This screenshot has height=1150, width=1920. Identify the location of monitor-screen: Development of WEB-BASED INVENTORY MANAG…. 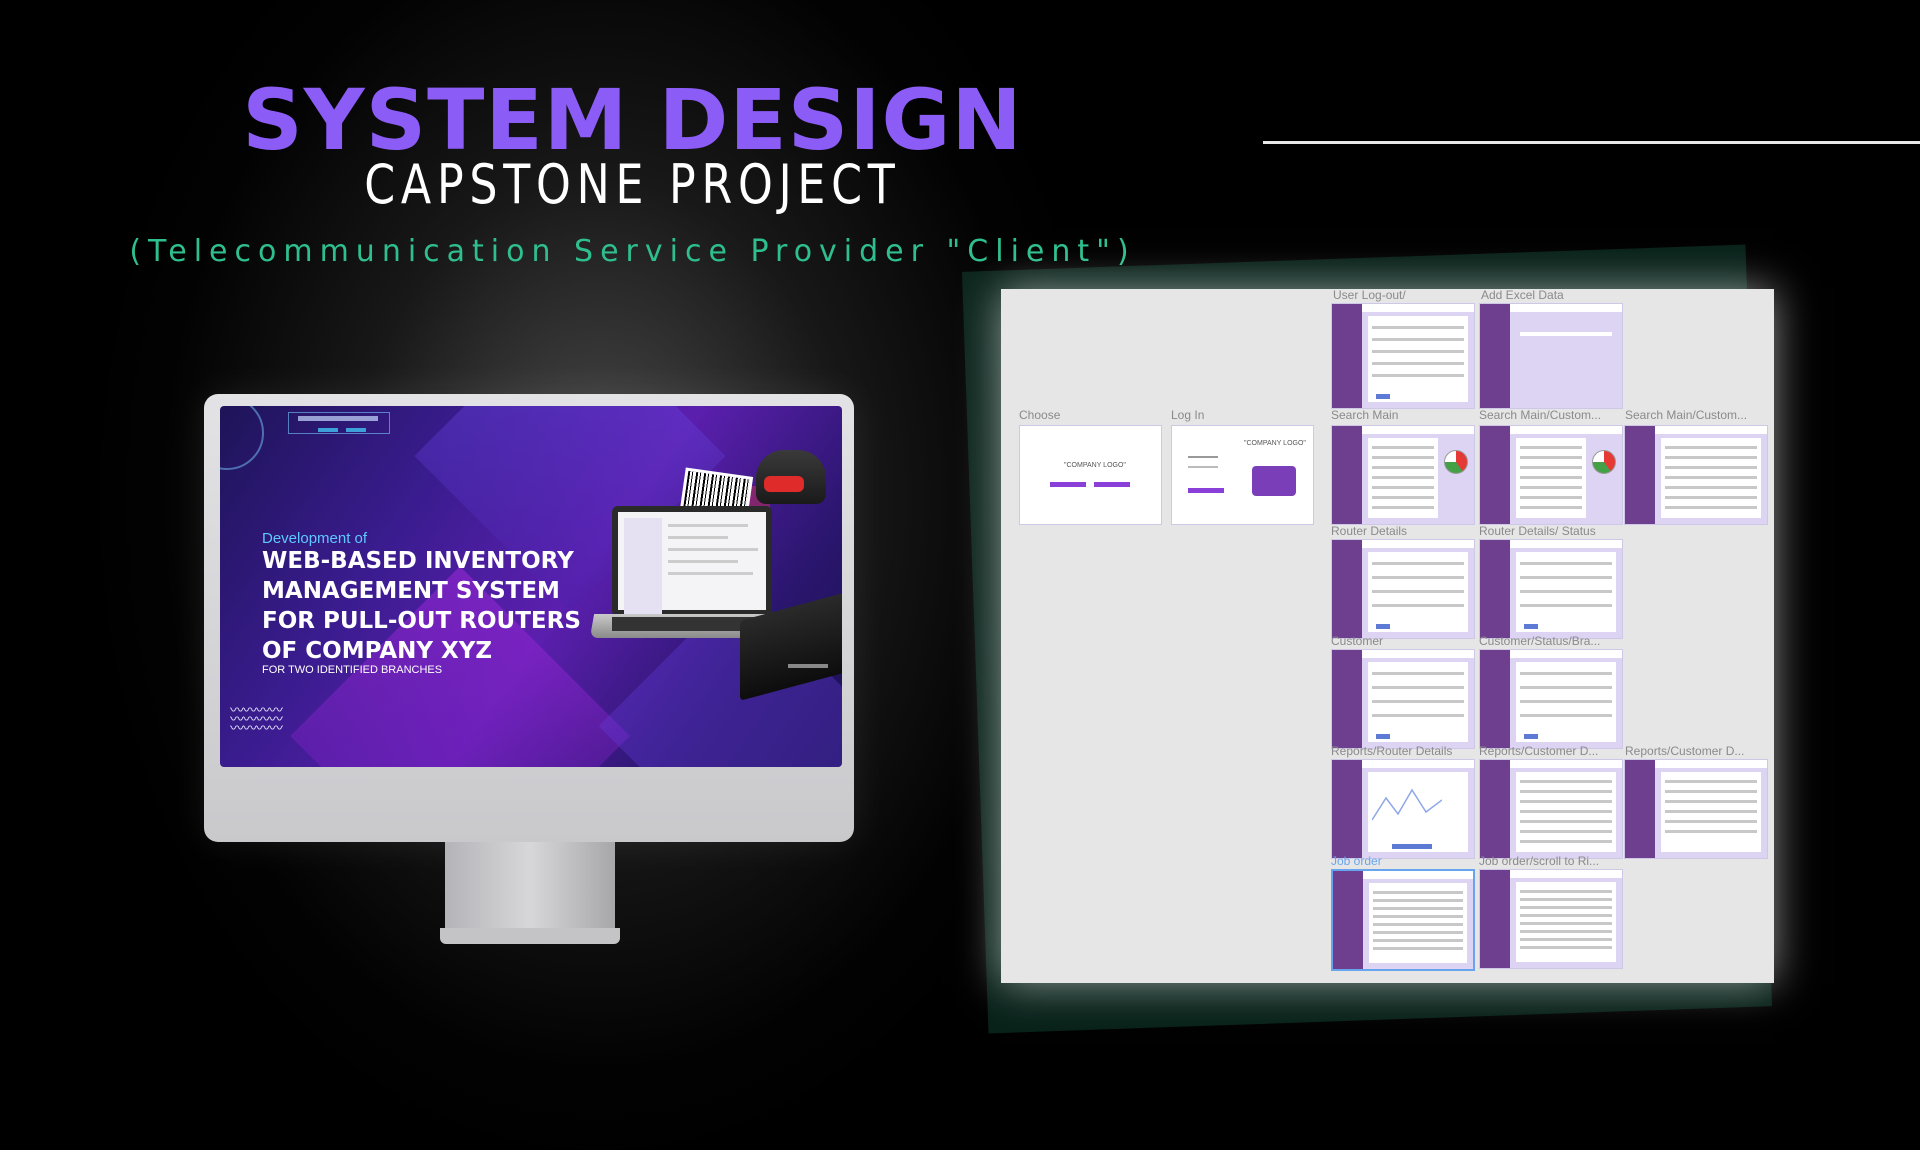
(531, 586).